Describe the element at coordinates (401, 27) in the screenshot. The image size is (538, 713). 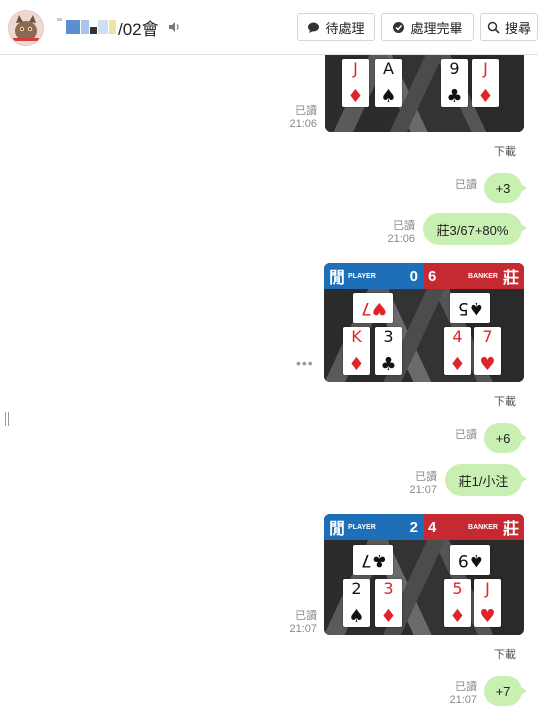
I see `check-bubble-icon` at that location.